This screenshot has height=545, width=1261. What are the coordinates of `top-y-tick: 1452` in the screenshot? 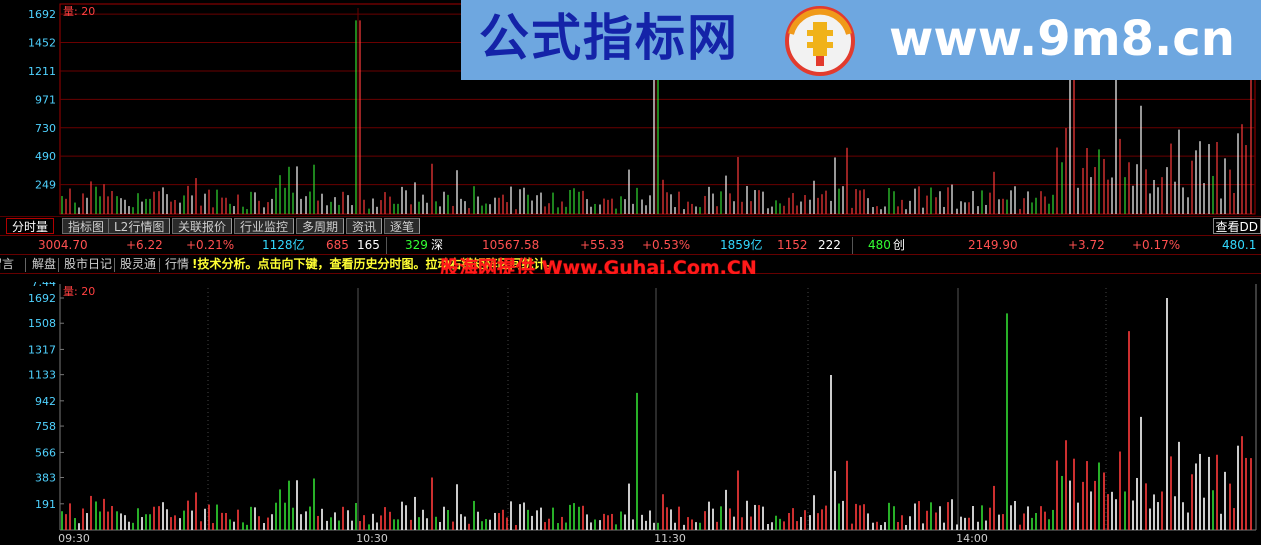 It's located at (42, 43).